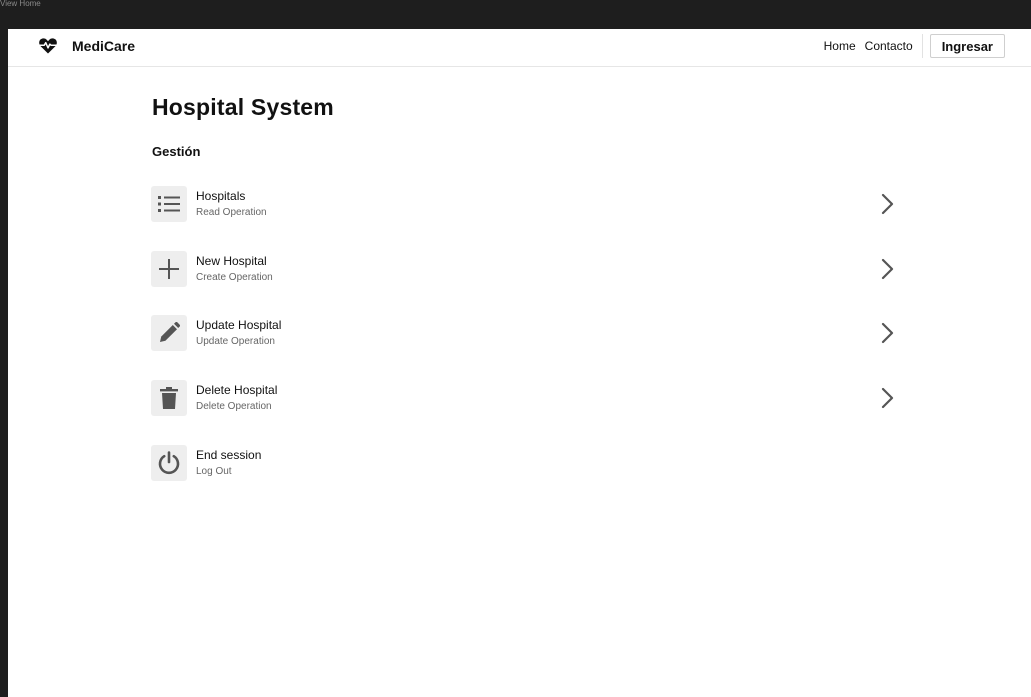 The image size is (1031, 697). I want to click on navbar: MediCare Home Contacto Ingresar, so click(519, 48).